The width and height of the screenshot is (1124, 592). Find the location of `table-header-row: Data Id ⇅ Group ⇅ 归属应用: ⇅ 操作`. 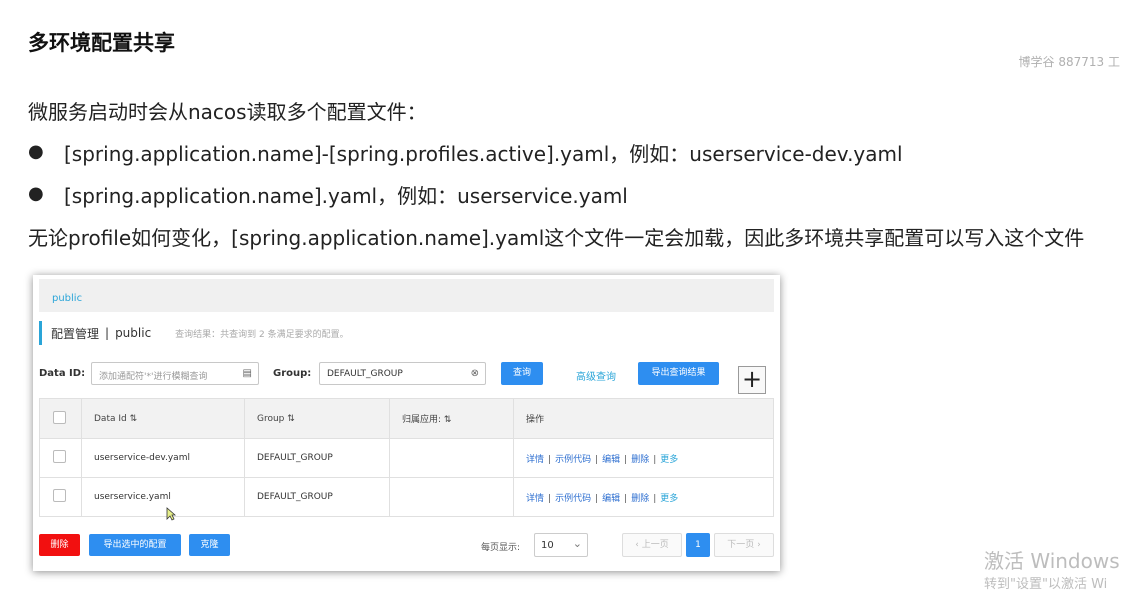

table-header-row: Data Id ⇅ Group ⇅ 归属应用: ⇅ 操作 is located at coordinates (406, 418).